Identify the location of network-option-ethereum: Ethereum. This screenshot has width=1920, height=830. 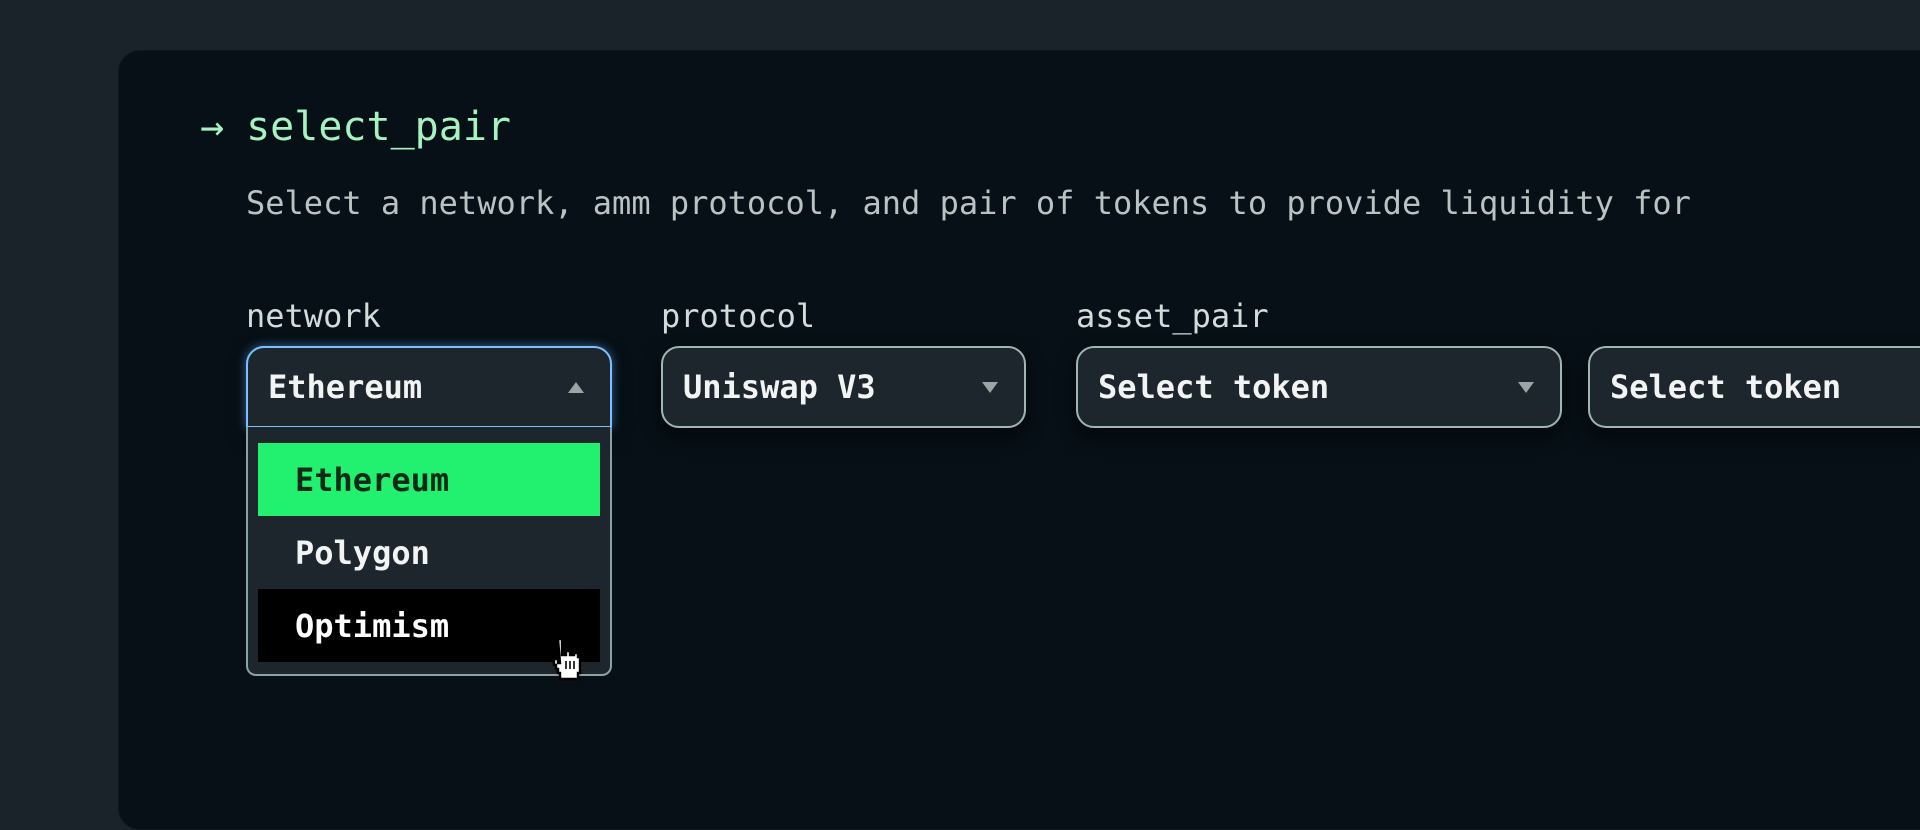
(429, 479).